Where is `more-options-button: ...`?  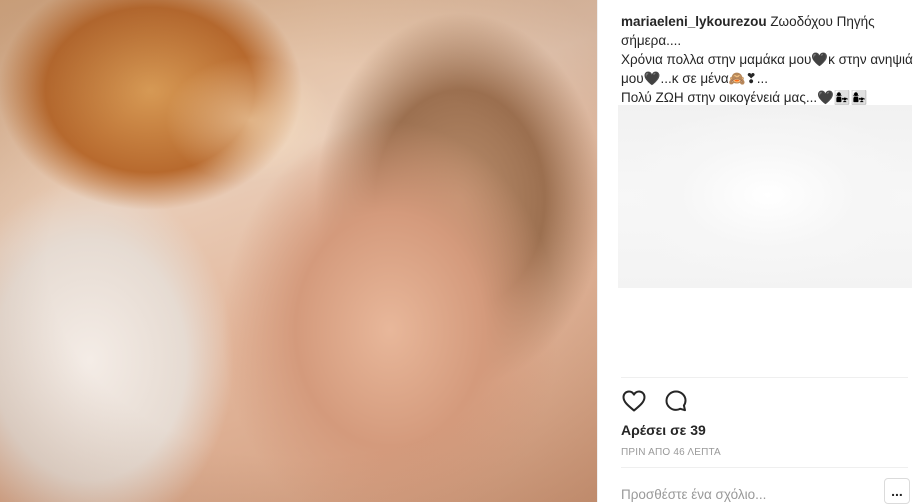
more-options-button: ... is located at coordinates (897, 491).